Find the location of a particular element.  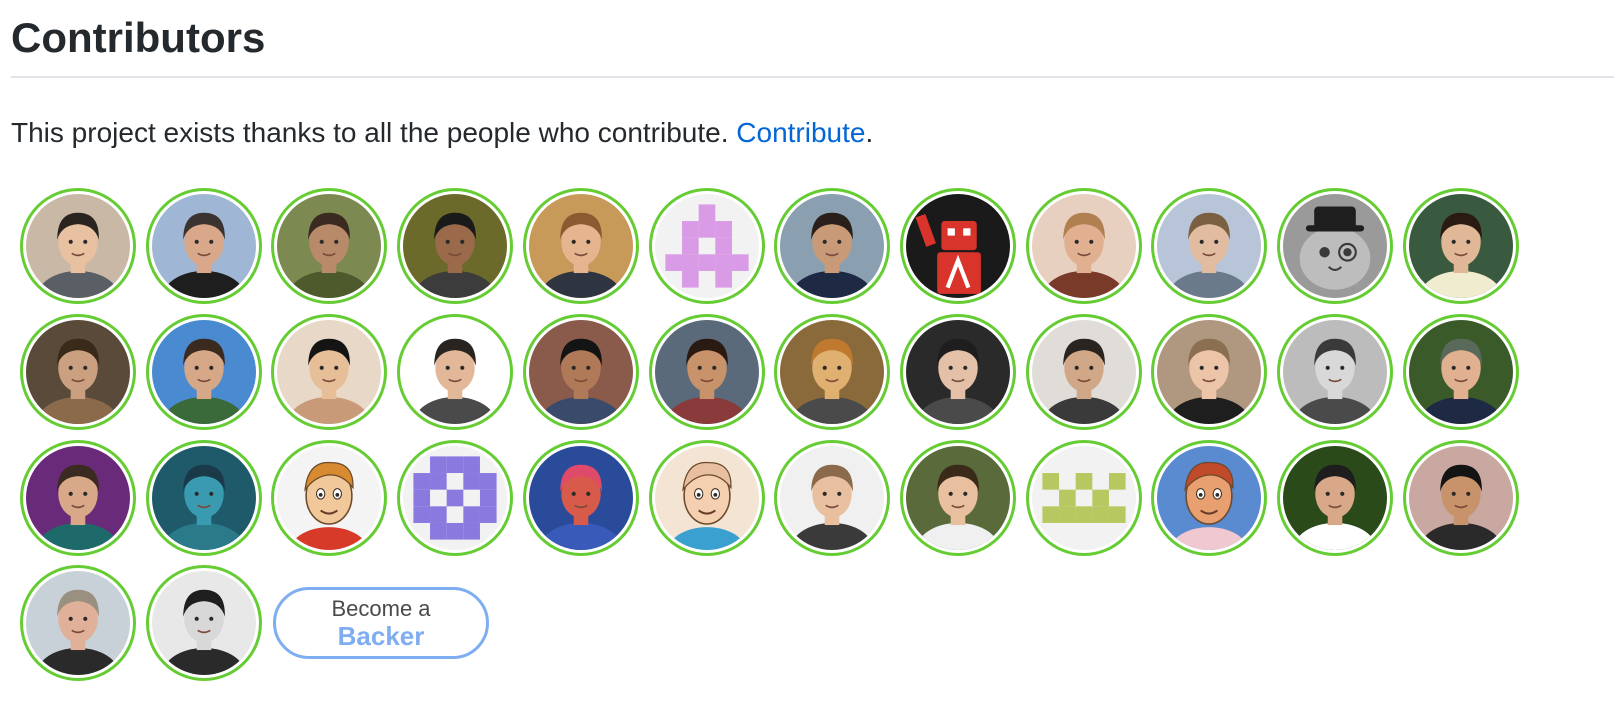

intro-suffix: . is located at coordinates (869, 132).